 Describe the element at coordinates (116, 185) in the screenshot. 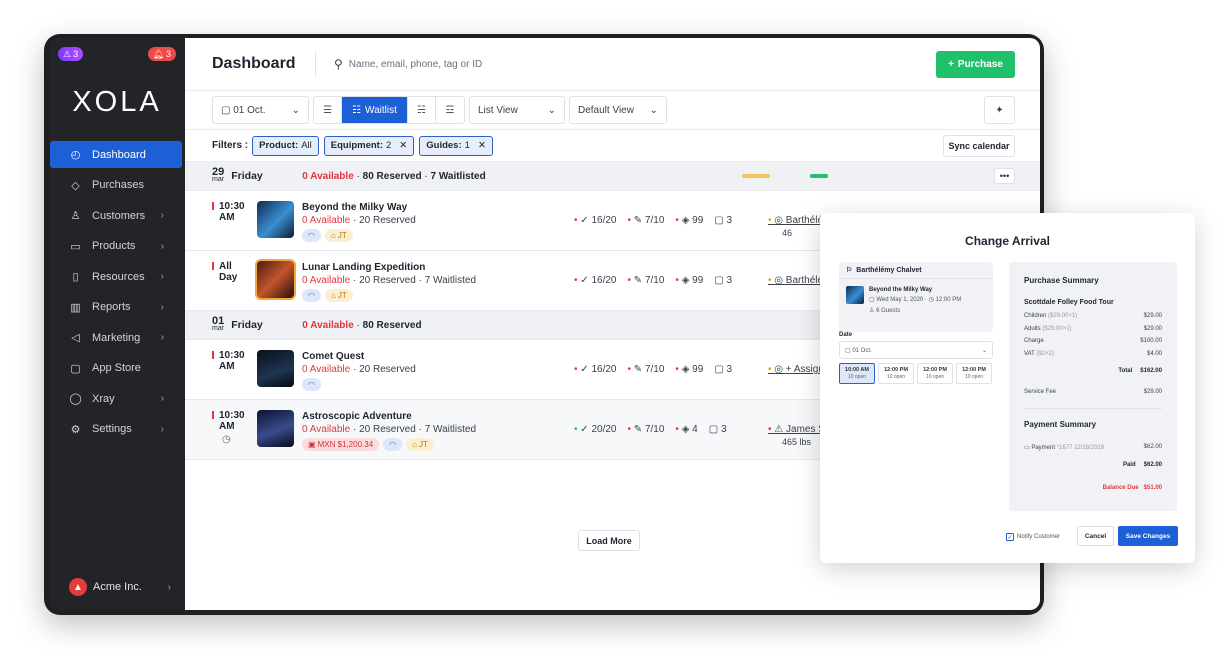

I see `sidebar-item-purchases: ◇Purchases` at that location.